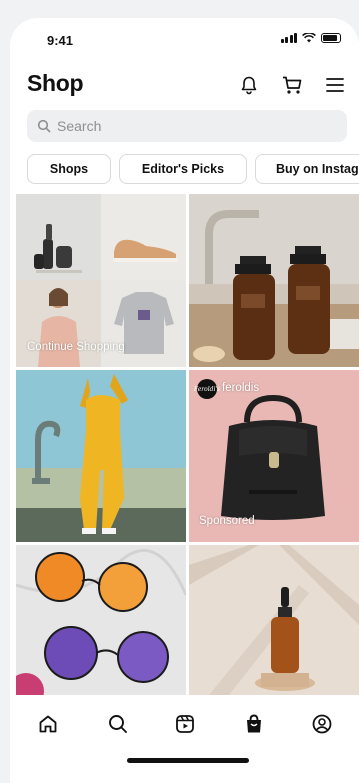 The width and height of the screenshot is (359, 783). What do you see at coordinates (69, 169) in the screenshot?
I see `chip-shops: Shops` at bounding box center [69, 169].